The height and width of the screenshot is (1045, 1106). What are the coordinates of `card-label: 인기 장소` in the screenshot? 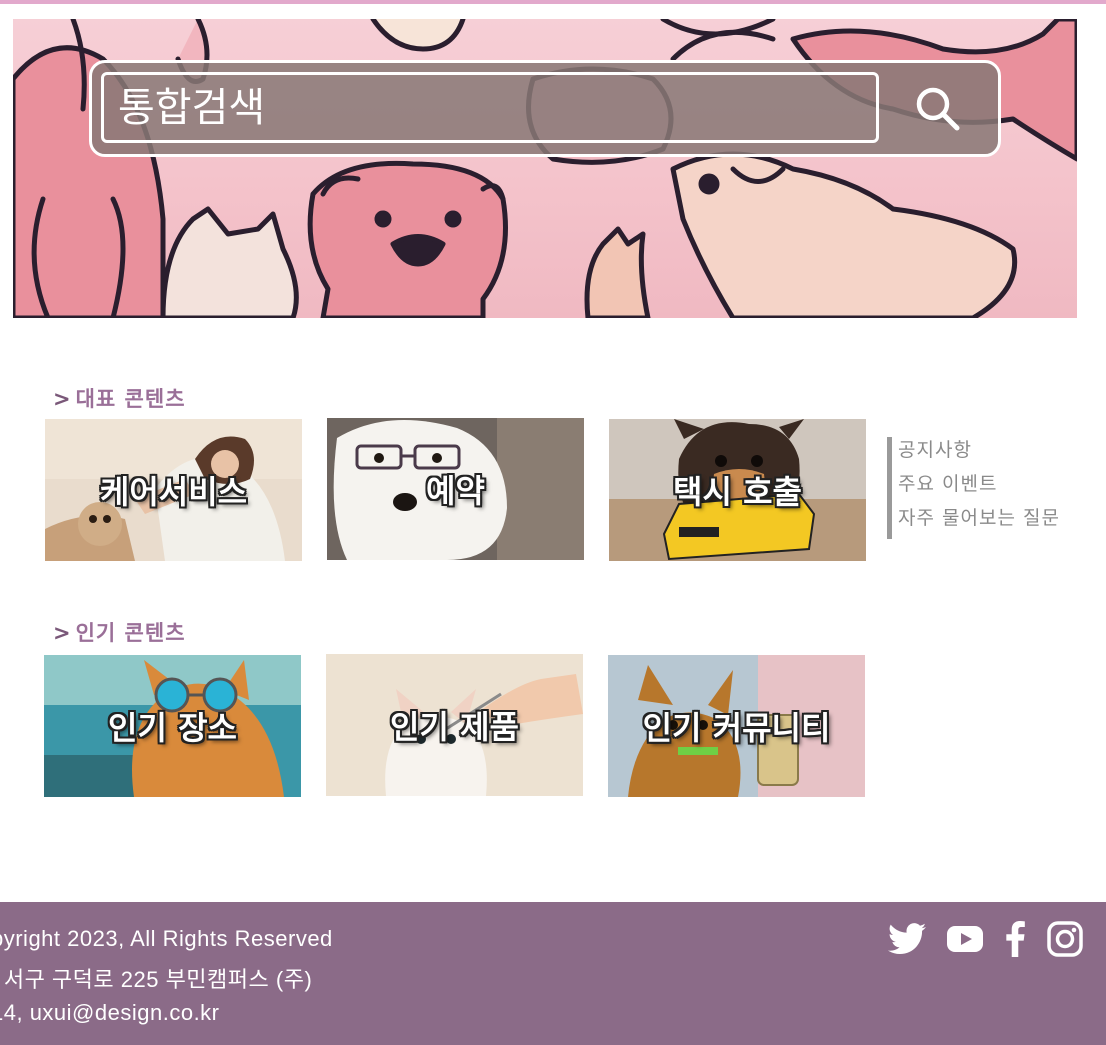 It's located at (172, 728).